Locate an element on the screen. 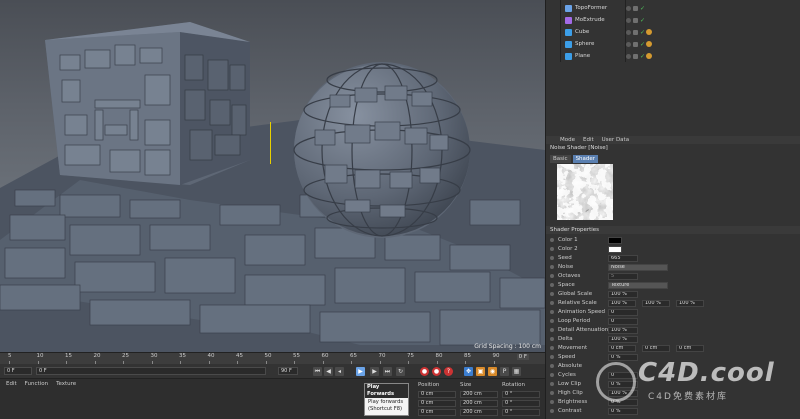  prop-value-field: 665 is located at coordinates (623, 258).